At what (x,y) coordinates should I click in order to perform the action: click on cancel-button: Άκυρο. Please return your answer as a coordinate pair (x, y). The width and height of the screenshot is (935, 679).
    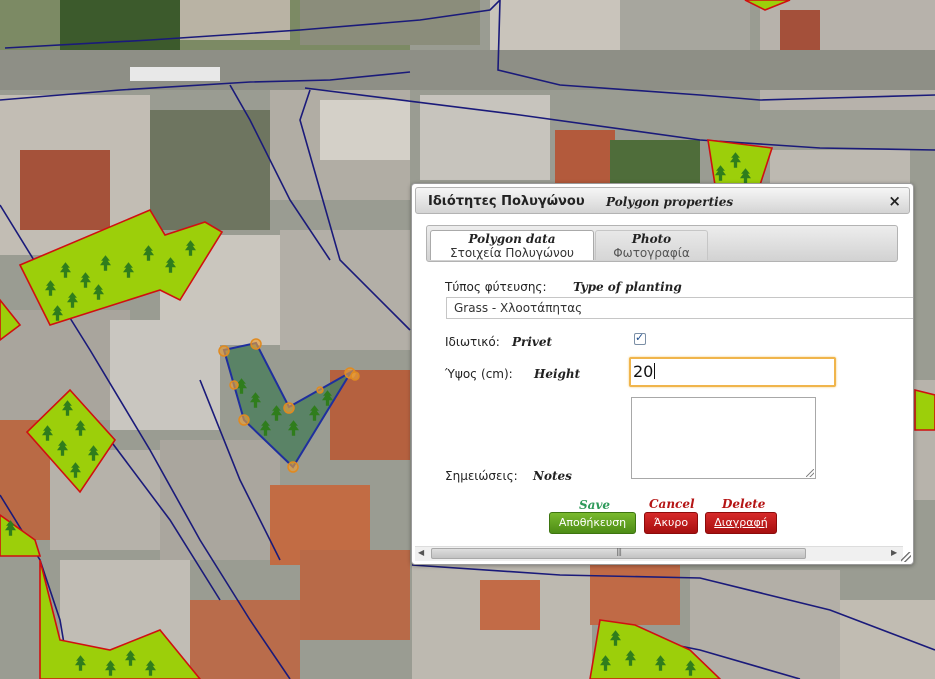
    Looking at the image, I should click on (671, 523).